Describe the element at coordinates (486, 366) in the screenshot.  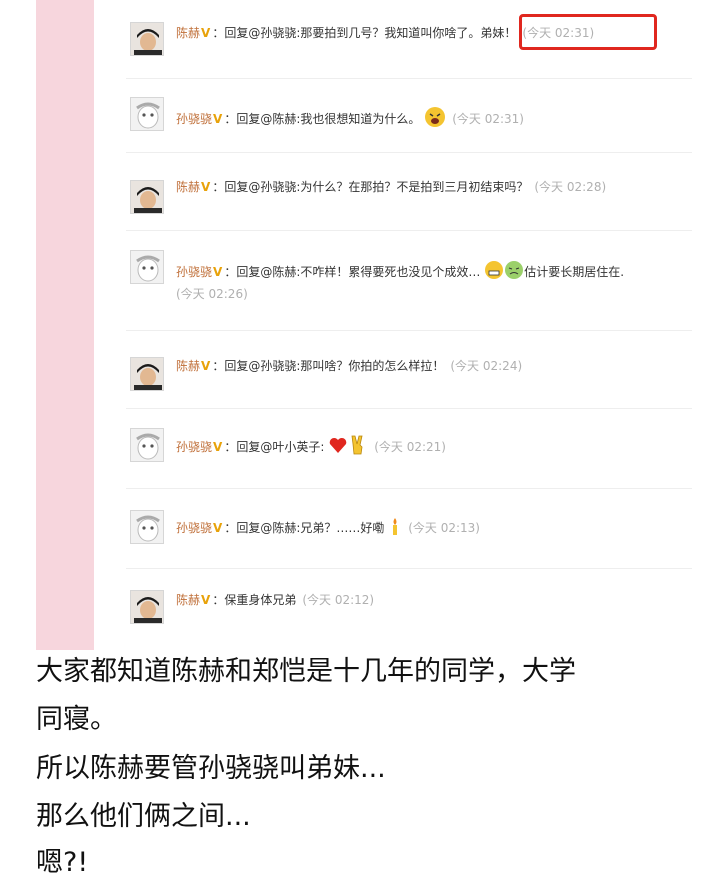
I see `comment-time: (今天 02:24)` at that location.